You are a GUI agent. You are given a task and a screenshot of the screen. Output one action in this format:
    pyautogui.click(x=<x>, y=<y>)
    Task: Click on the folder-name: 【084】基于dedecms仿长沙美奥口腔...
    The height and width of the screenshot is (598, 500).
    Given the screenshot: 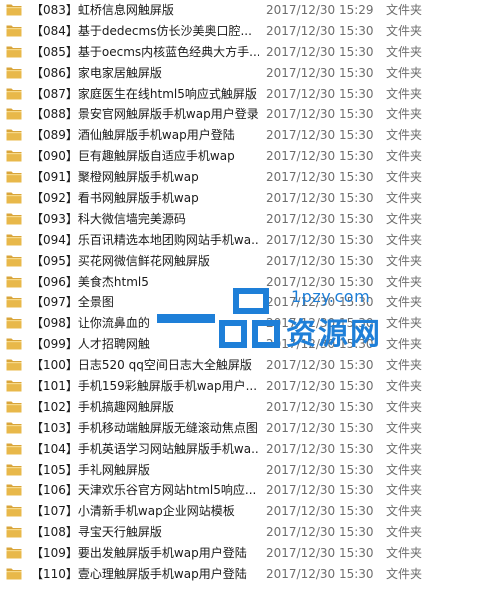 What is the action you would take?
    pyautogui.click(x=141, y=30)
    